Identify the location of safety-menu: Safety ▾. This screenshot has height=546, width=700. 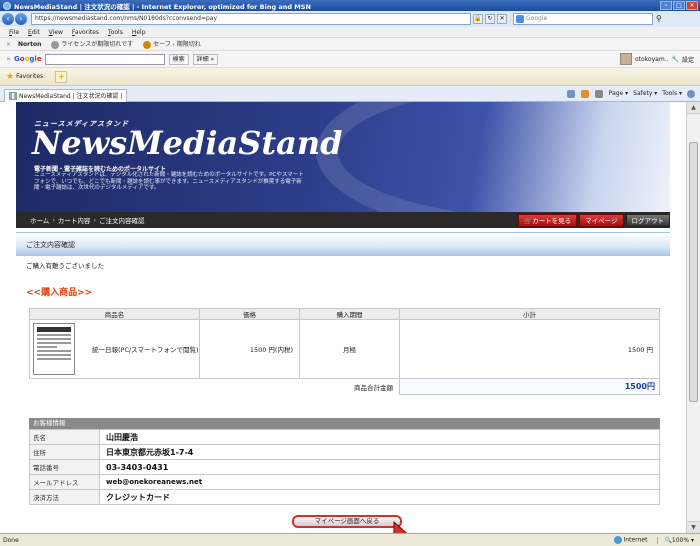
(645, 93).